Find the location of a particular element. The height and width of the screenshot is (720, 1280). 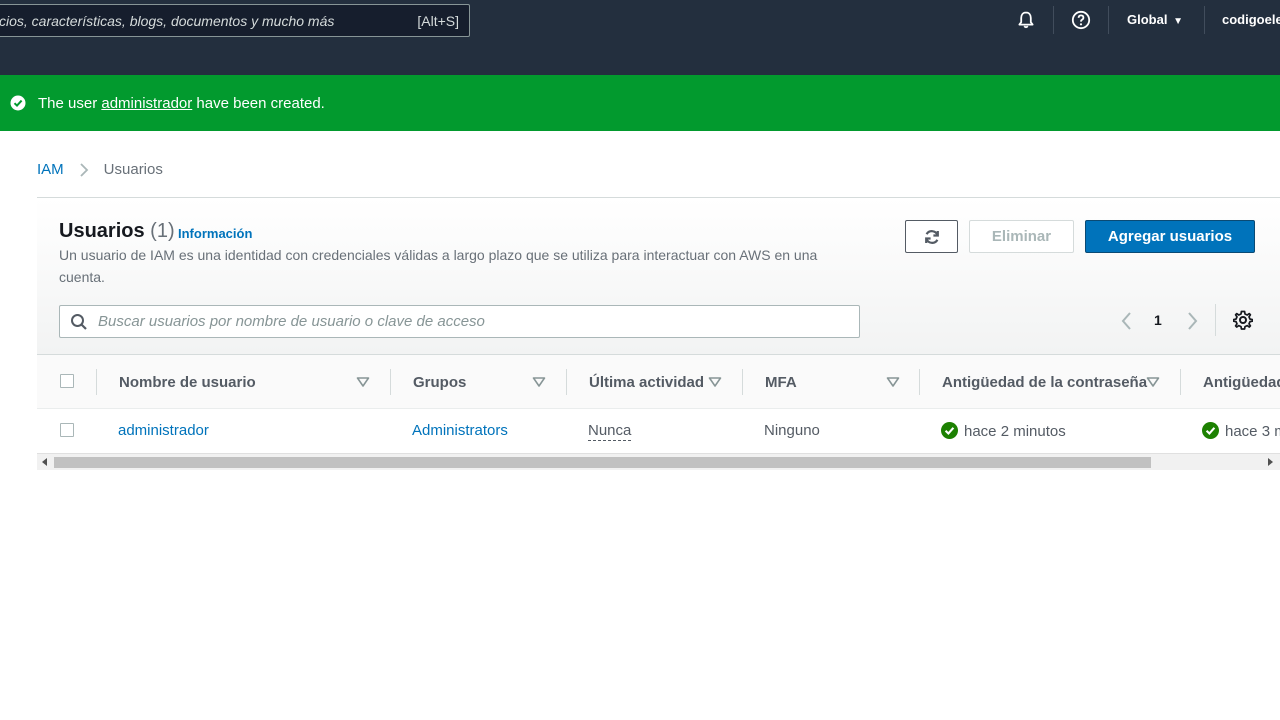

groups-link: Administrators is located at coordinates (460, 430).